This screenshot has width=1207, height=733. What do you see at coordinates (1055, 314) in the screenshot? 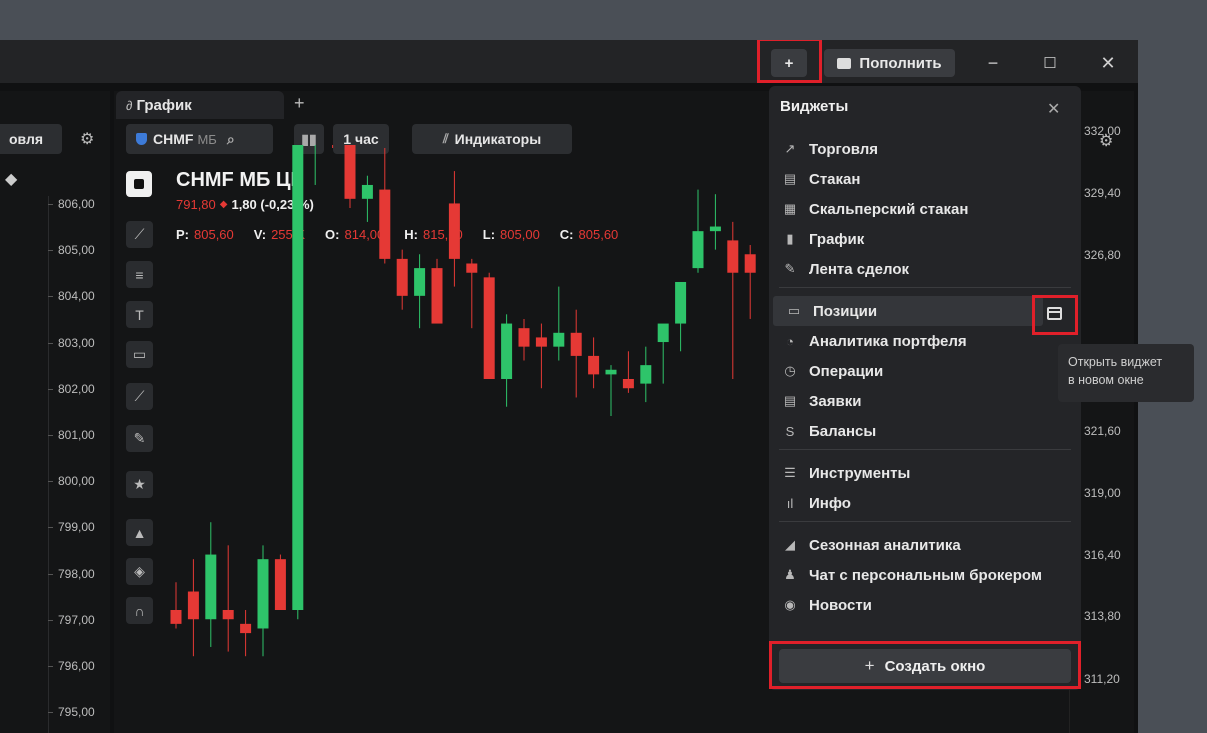
I see `open-in-new-window-icon` at bounding box center [1055, 314].